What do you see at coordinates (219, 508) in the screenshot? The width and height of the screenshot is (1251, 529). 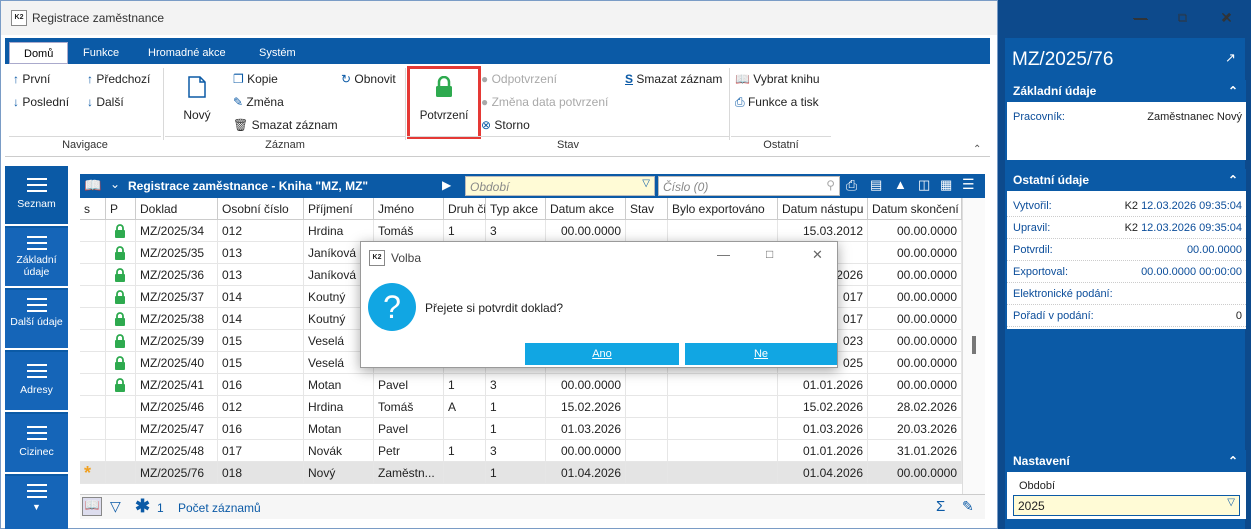 I see `record-count-label: Počet záznamů` at bounding box center [219, 508].